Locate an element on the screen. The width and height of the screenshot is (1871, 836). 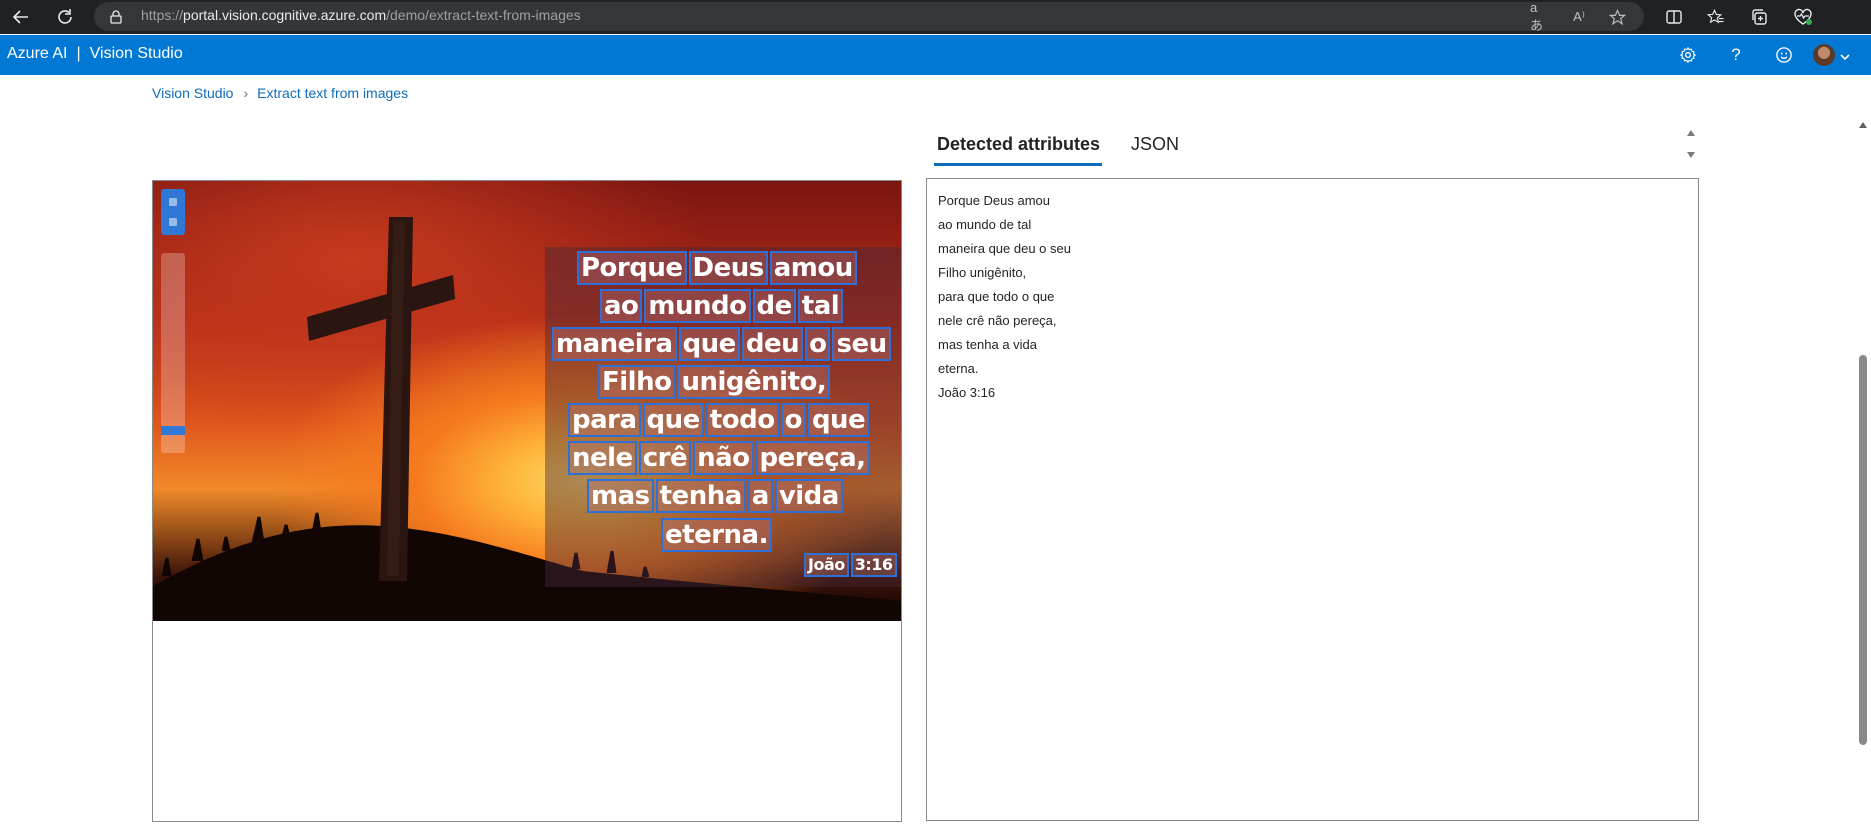
favorites-icon is located at coordinates (1716, 17).